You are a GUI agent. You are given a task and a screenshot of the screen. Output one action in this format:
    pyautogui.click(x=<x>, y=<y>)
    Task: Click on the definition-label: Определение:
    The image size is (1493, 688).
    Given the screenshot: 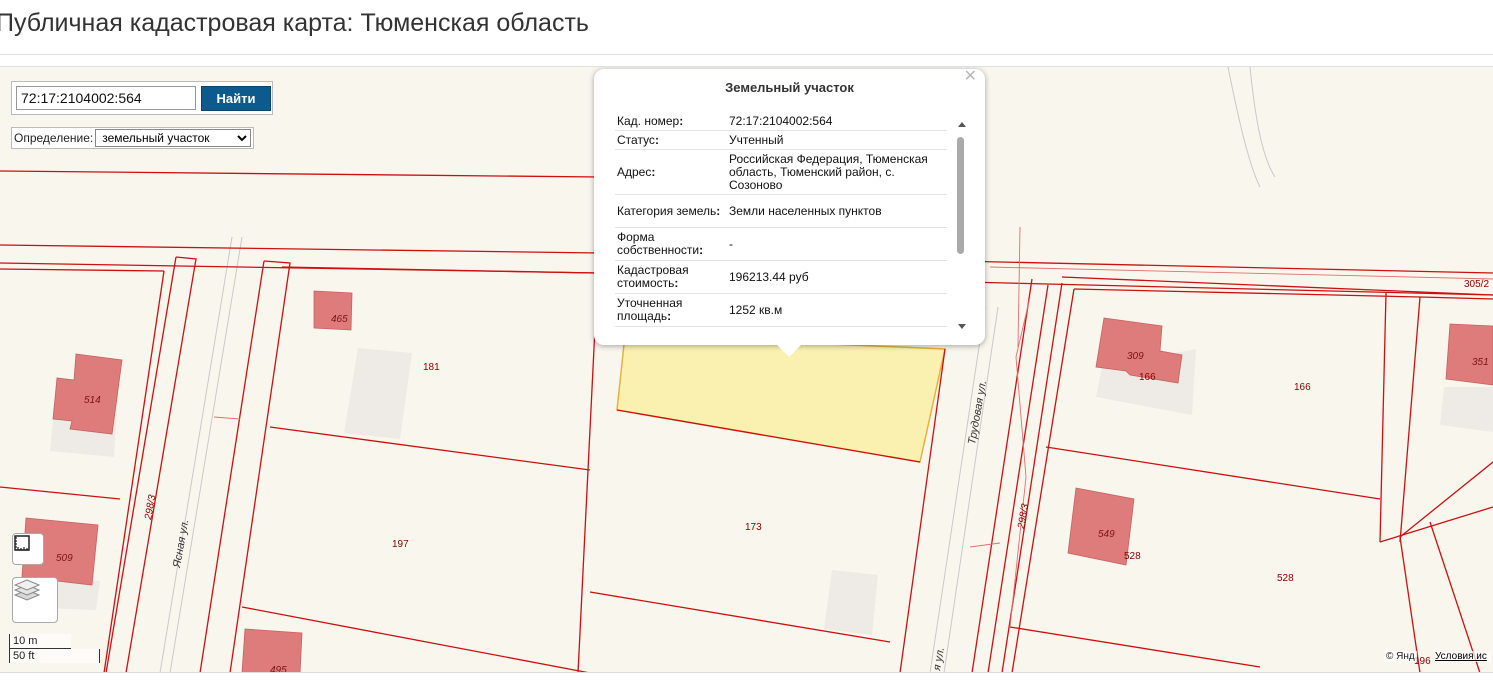 What is the action you would take?
    pyautogui.click(x=54, y=138)
    